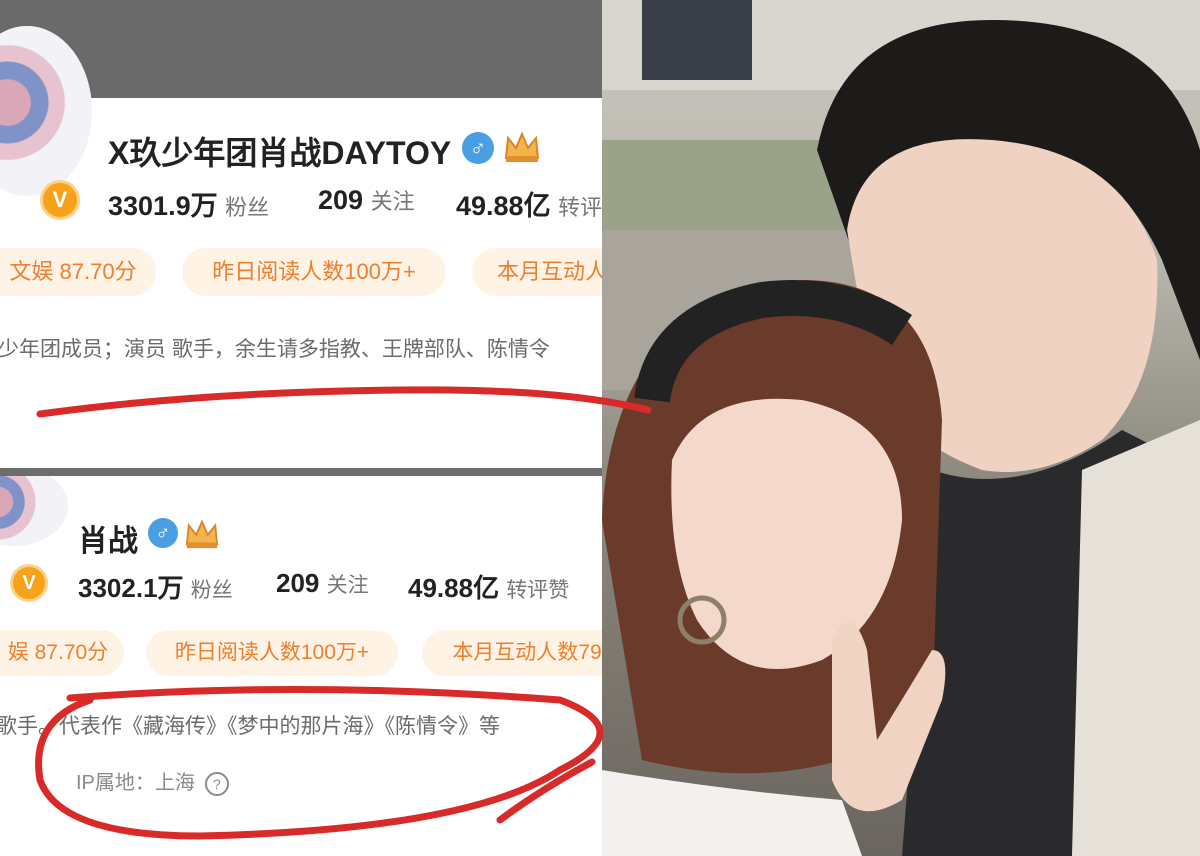 The image size is (1200, 856). I want to click on underline-mark, so click(344, 402).